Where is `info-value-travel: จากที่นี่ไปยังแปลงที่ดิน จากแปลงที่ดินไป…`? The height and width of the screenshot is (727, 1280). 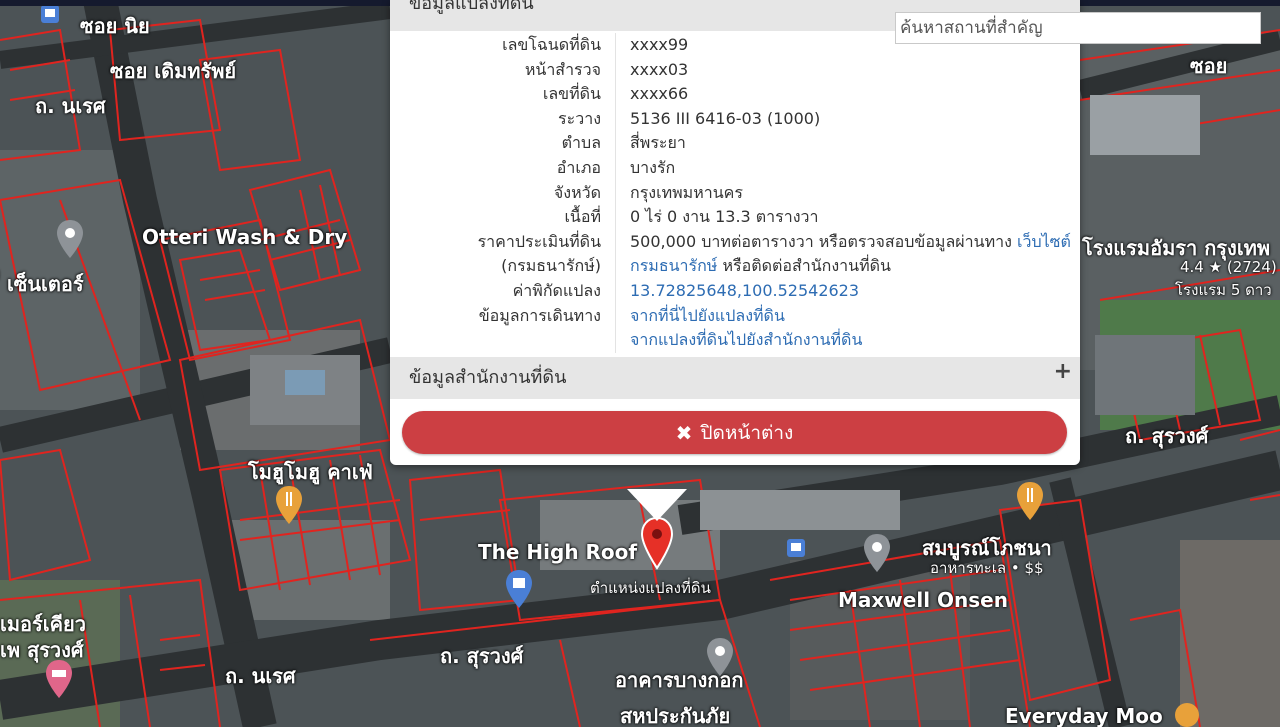
info-value-travel: จากที่นี่ไปยังแปลงที่ดิน จากแปลงที่ดินไป… is located at coordinates (848, 328).